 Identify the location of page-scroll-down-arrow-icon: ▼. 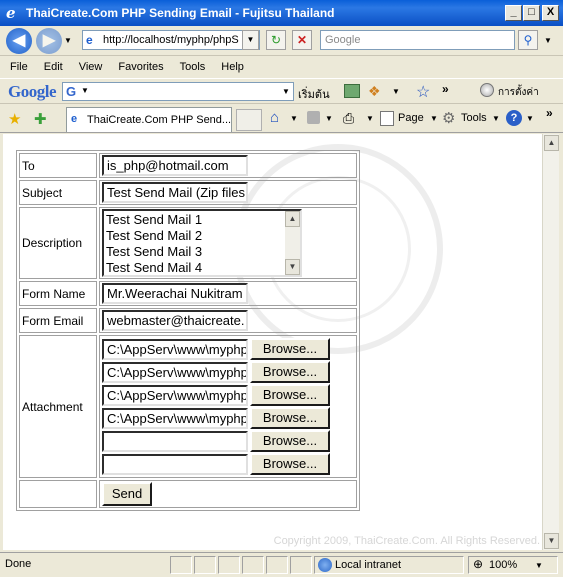
(551, 541).